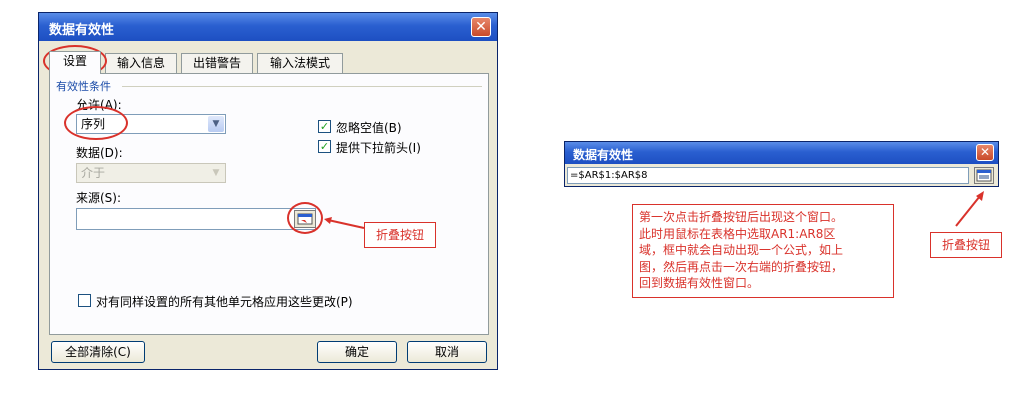  What do you see at coordinates (141, 63) in the screenshot?
I see `tab-input-message: 输入信息` at bounding box center [141, 63].